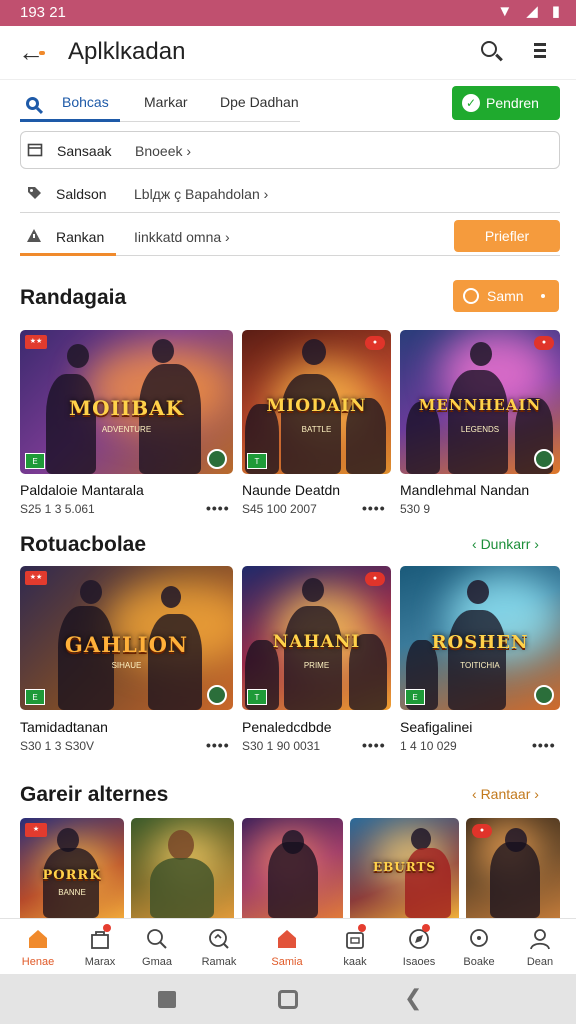 The image size is (576, 1024). Describe the element at coordinates (81, 194) in the screenshot. I see `filter-label: Saldson` at that location.